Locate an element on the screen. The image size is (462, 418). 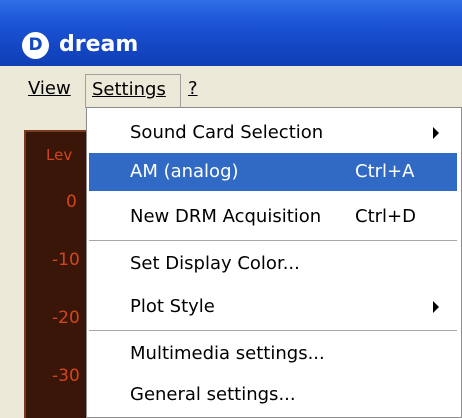
menu-settings-label: Settings is located at coordinates (129, 89).